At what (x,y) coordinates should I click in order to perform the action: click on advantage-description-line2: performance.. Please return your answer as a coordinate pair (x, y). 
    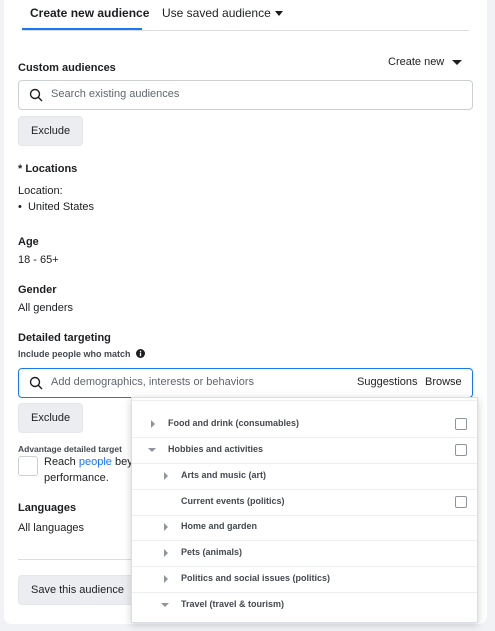
    Looking at the image, I should click on (76, 478).